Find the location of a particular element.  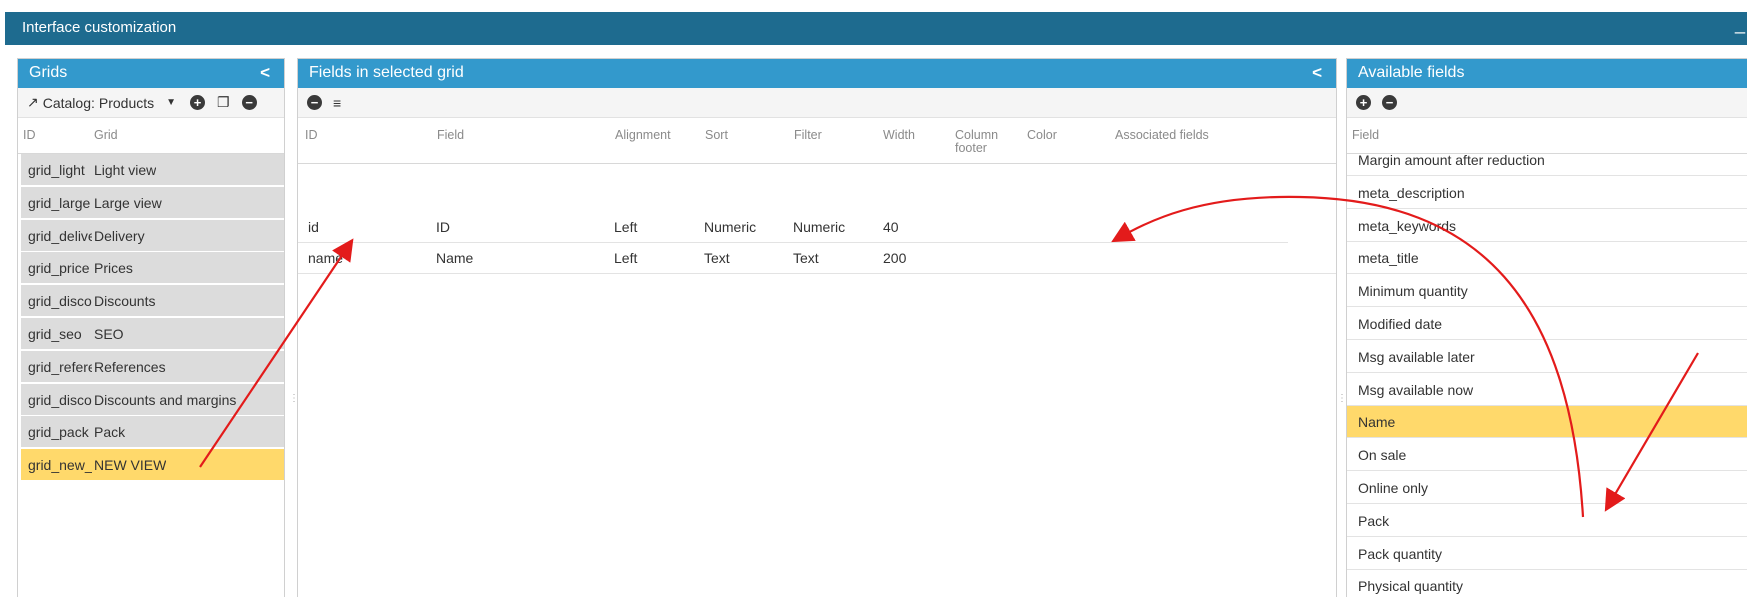

col-header-color: Color is located at coordinates (1042, 135).